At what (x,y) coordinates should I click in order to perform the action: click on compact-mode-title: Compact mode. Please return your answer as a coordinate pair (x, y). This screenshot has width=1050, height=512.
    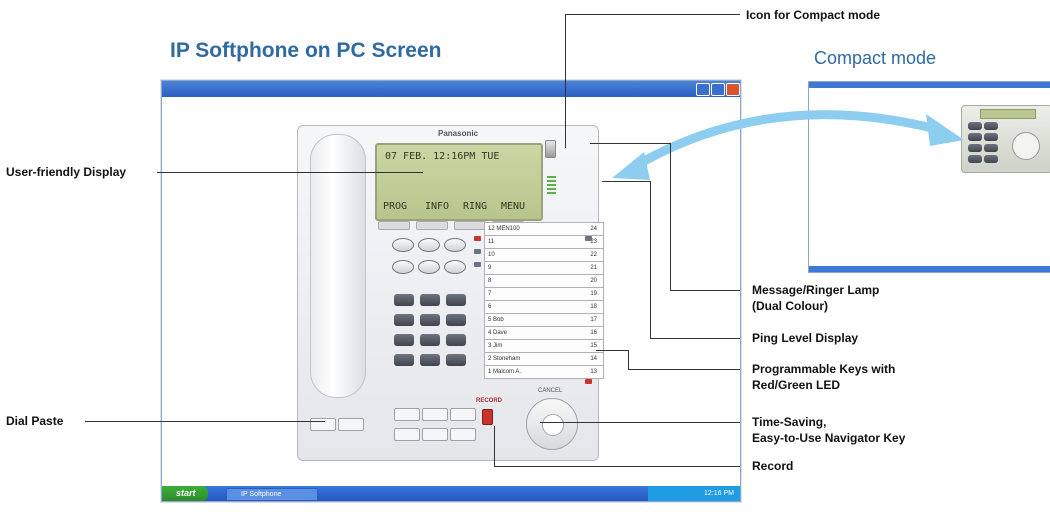
    Looking at the image, I should click on (875, 58).